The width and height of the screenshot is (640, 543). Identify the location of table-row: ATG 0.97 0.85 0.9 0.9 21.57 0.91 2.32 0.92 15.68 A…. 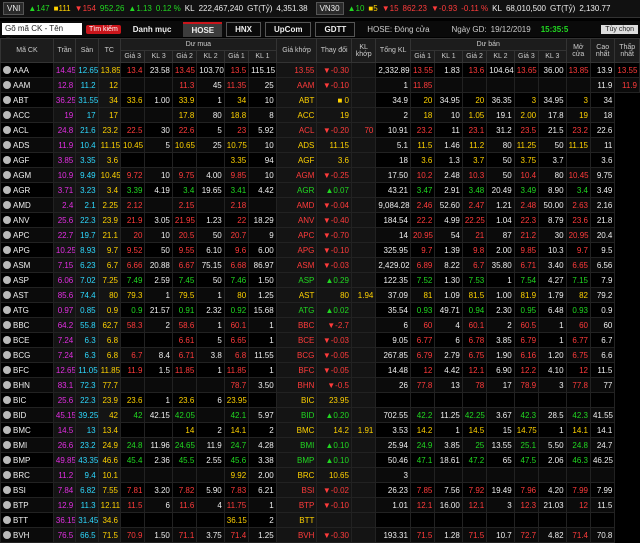
(320, 310).